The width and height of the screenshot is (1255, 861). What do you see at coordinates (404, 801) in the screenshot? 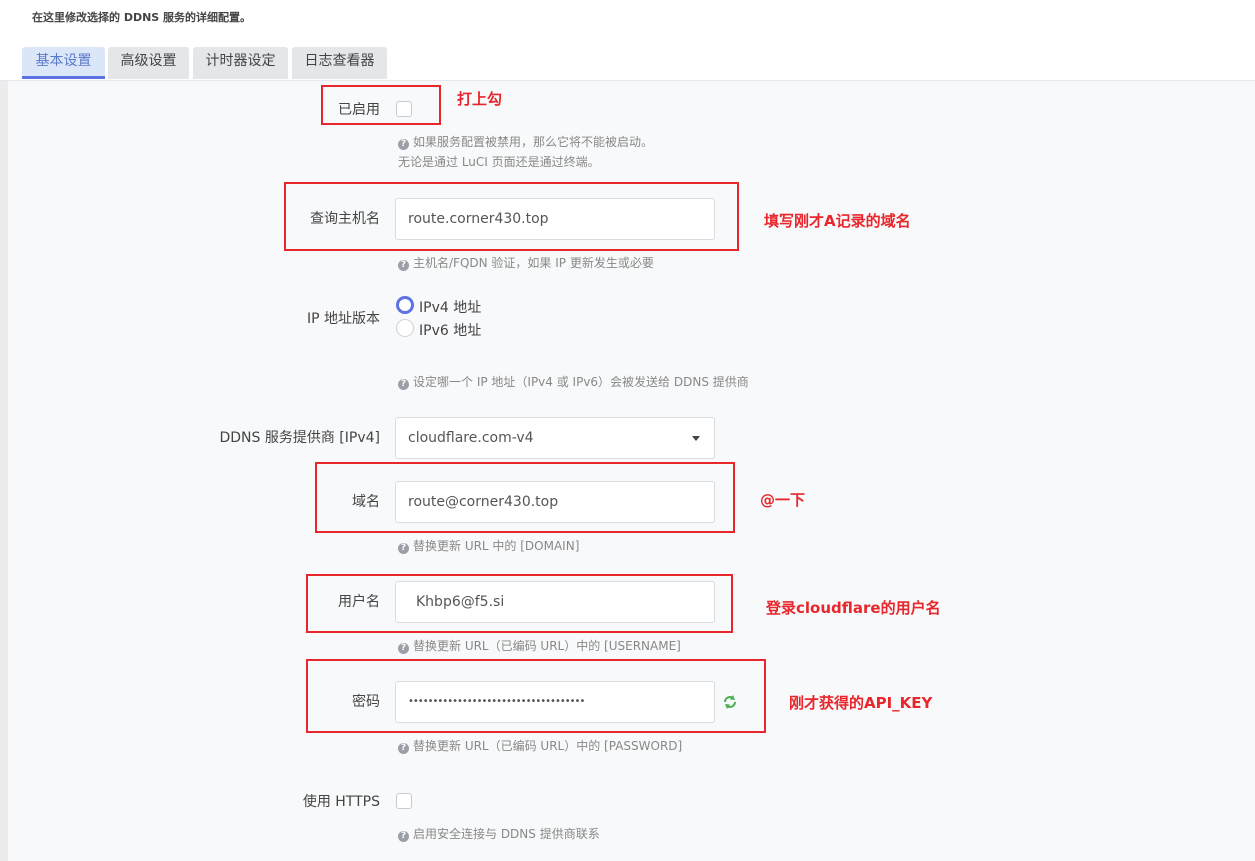
I see `https-checkbox` at bounding box center [404, 801].